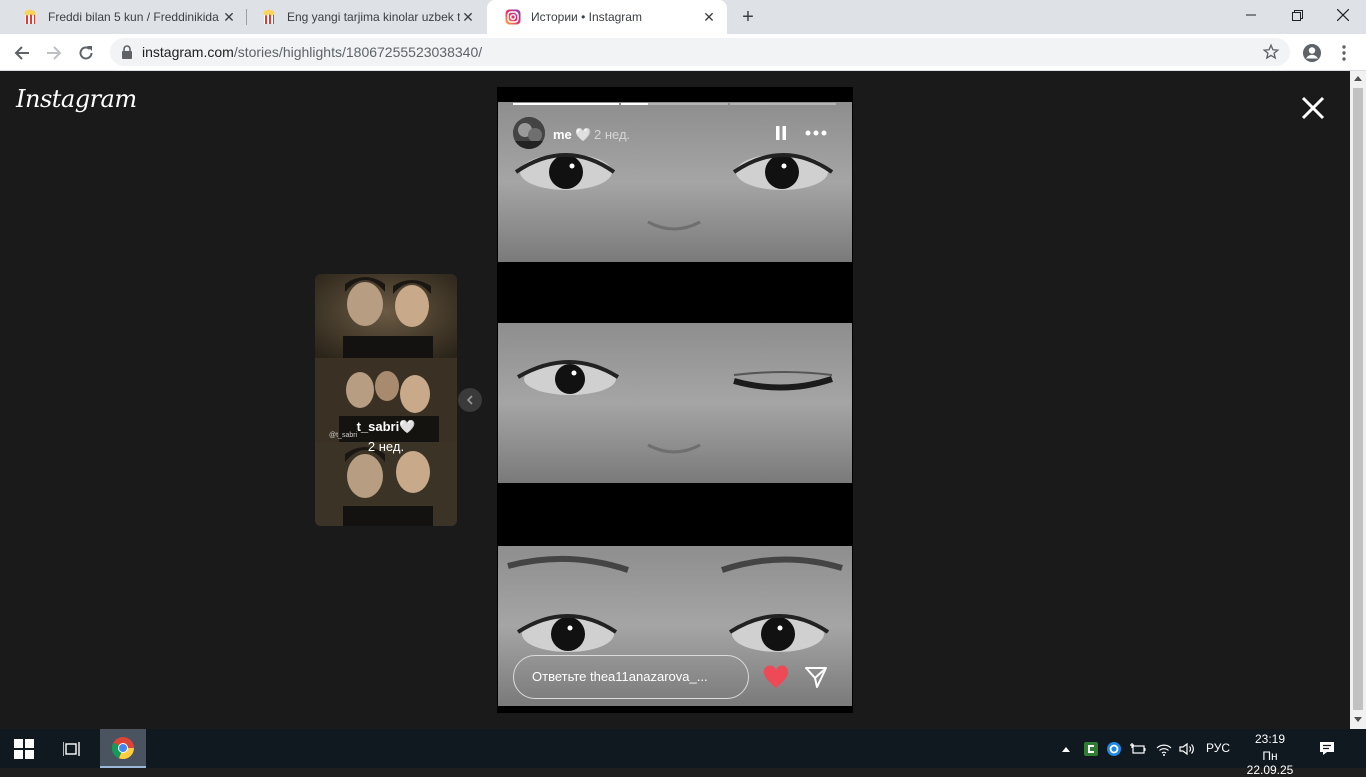  What do you see at coordinates (133, 17) in the screenshot?
I see `tab-title: Freddi bilan 5 kun / Freddinikida` at bounding box center [133, 17].